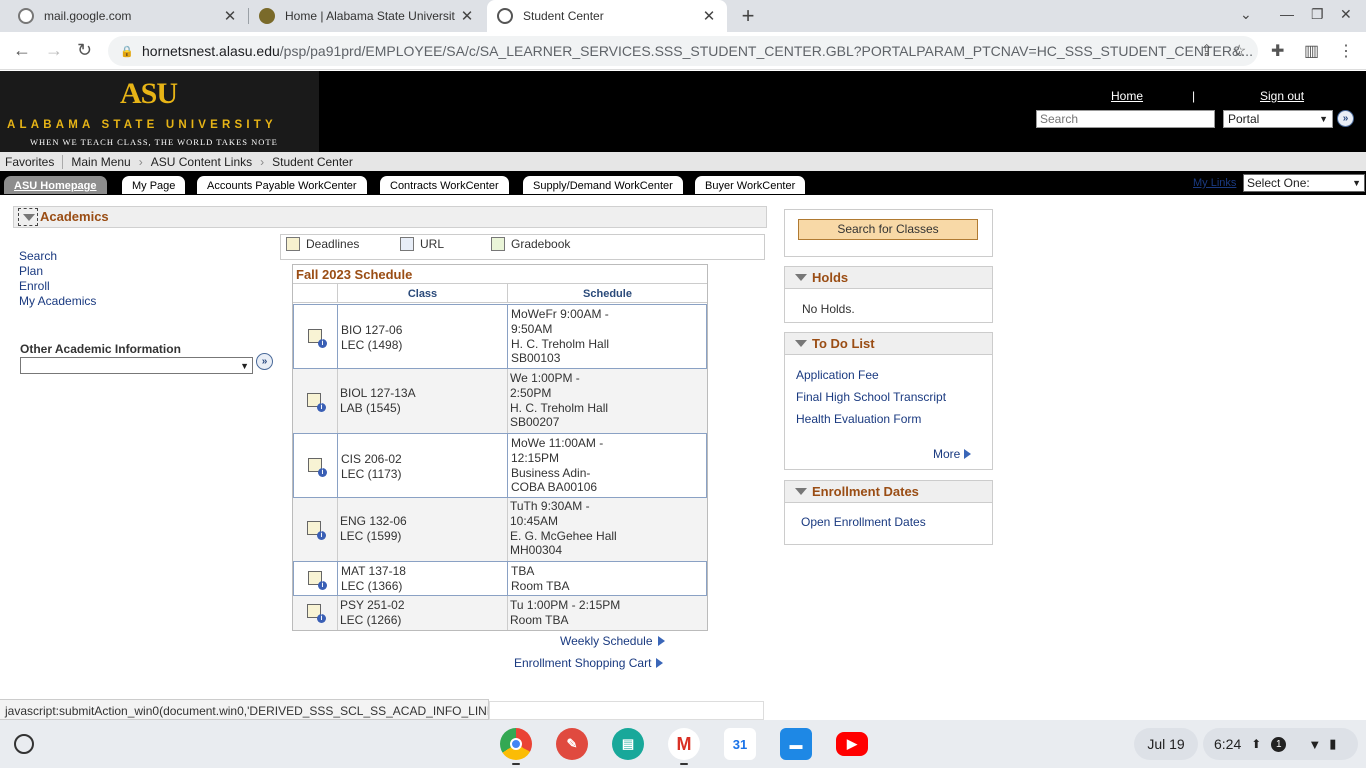  What do you see at coordinates (1127, 96) in the screenshot?
I see `home-link: Home` at bounding box center [1127, 96].